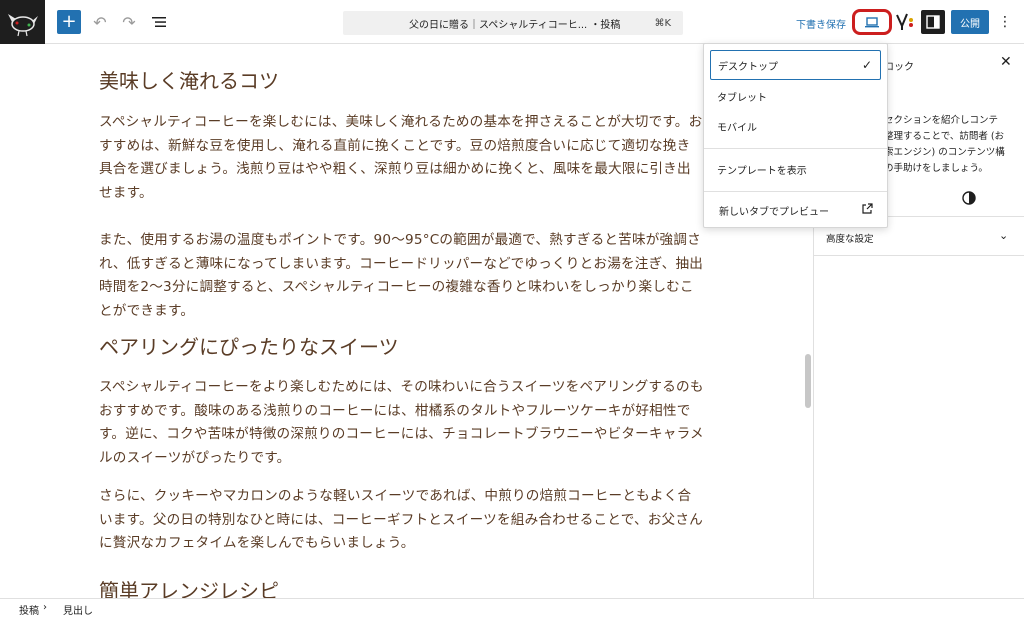  Describe the element at coordinates (774, 212) in the screenshot. I see `menu-item-label: 新しいタブでプレビュー` at that location.